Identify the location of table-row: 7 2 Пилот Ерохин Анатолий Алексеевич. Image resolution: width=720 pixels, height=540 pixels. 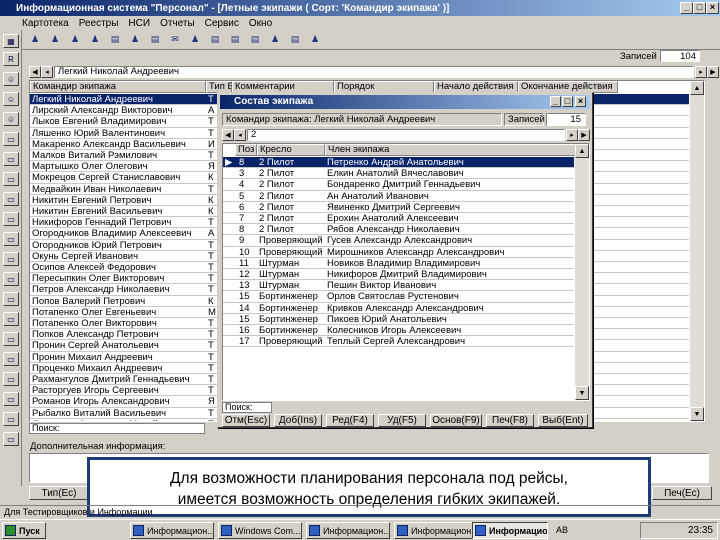
(398, 219).